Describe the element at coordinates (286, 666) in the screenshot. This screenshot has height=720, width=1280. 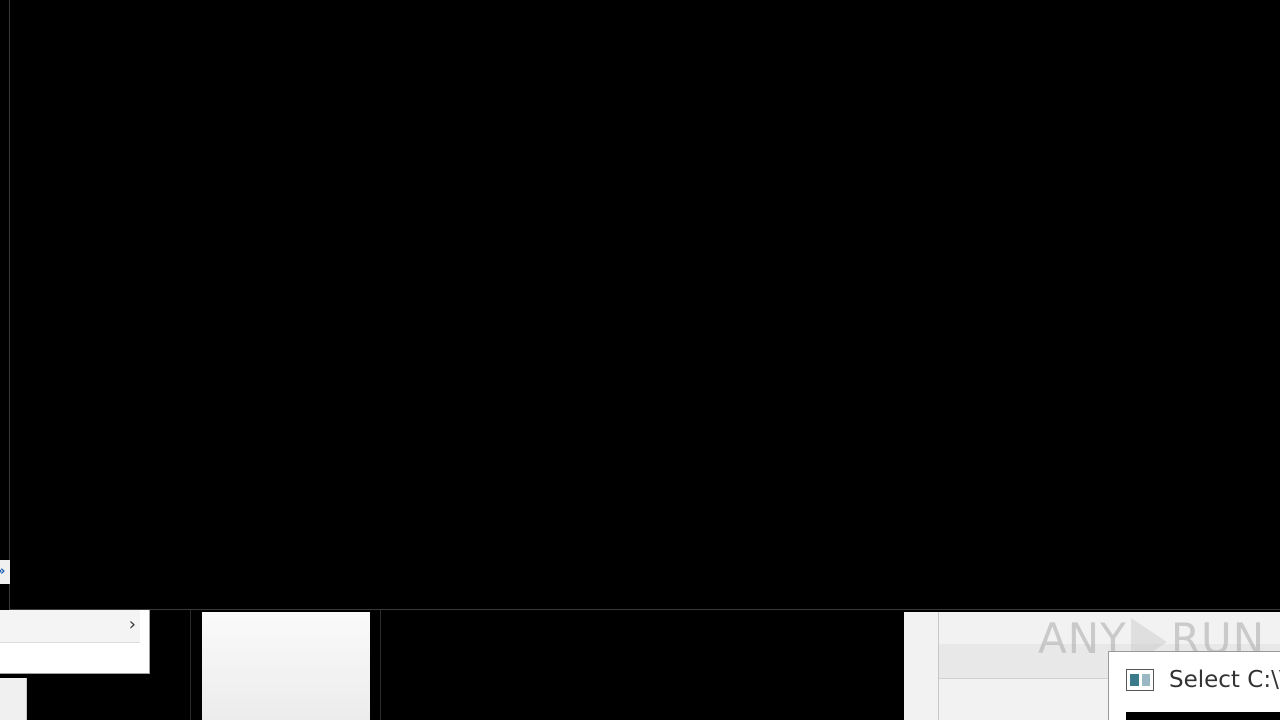
I see `background-window` at that location.